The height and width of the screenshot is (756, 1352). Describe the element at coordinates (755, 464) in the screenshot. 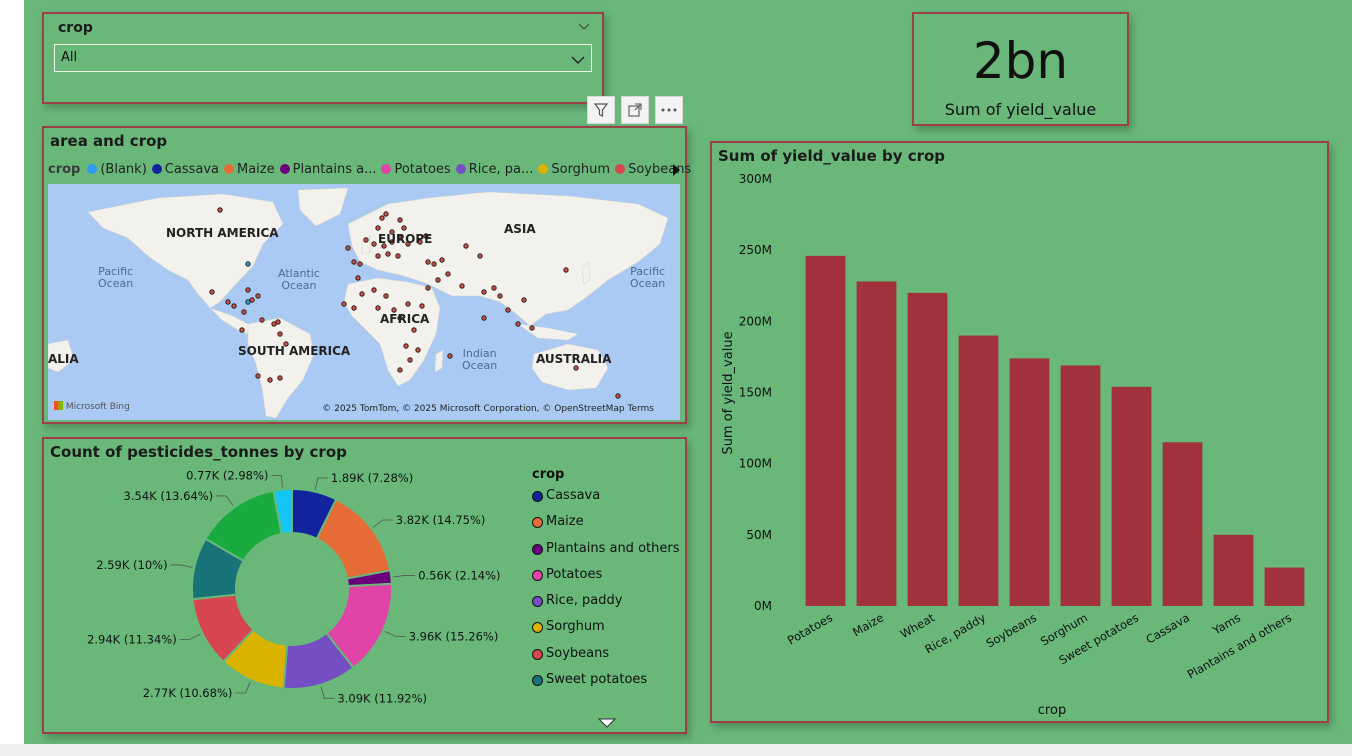

I see `y-tick-label: 100M` at that location.